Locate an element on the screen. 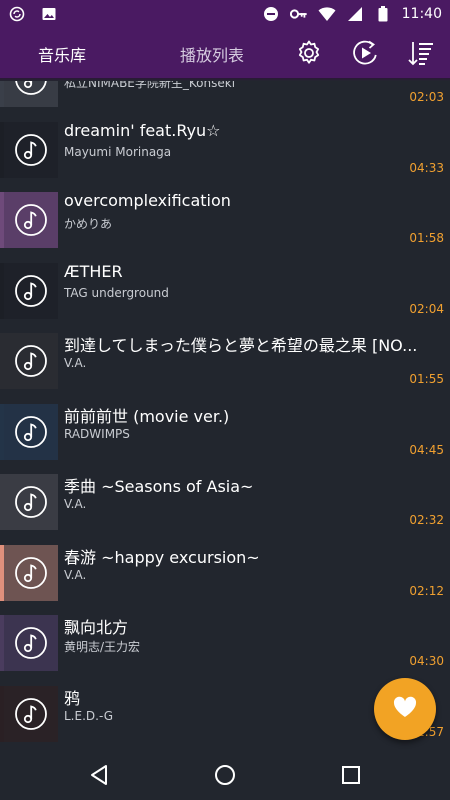  track-duration: 04:45 is located at coordinates (426, 449).